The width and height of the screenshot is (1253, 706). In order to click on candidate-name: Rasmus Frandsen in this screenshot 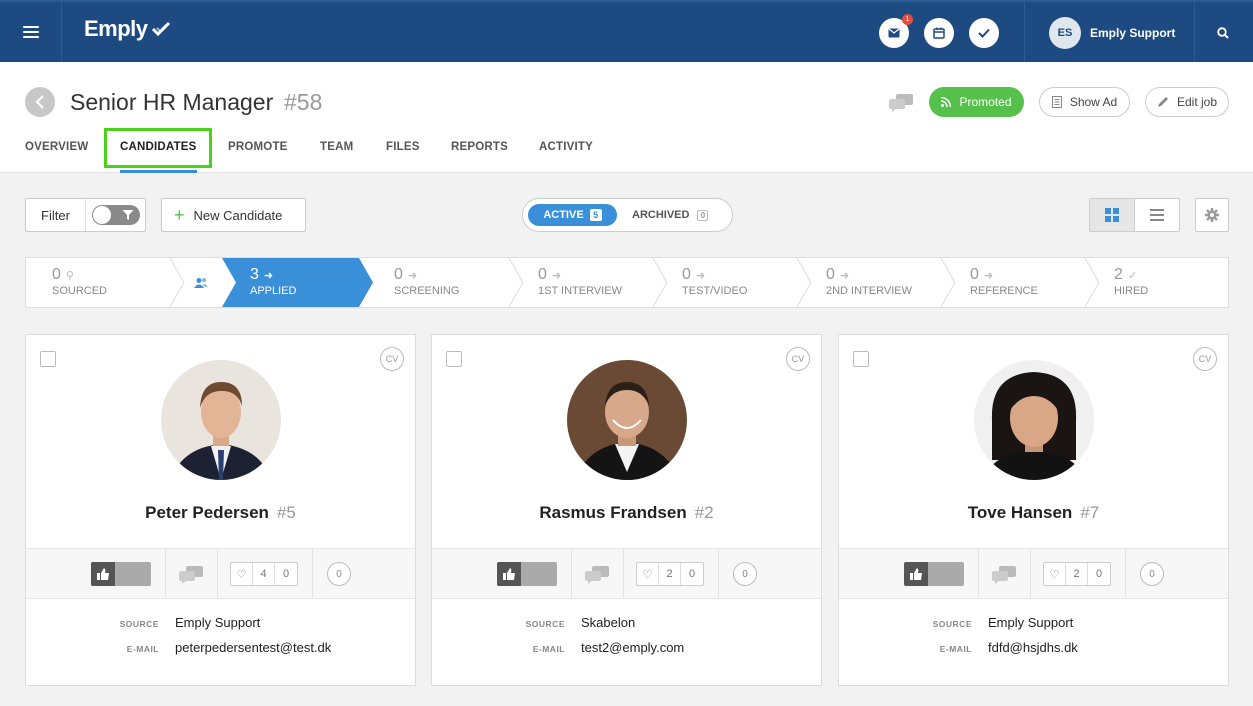, I will do `click(612, 512)`.